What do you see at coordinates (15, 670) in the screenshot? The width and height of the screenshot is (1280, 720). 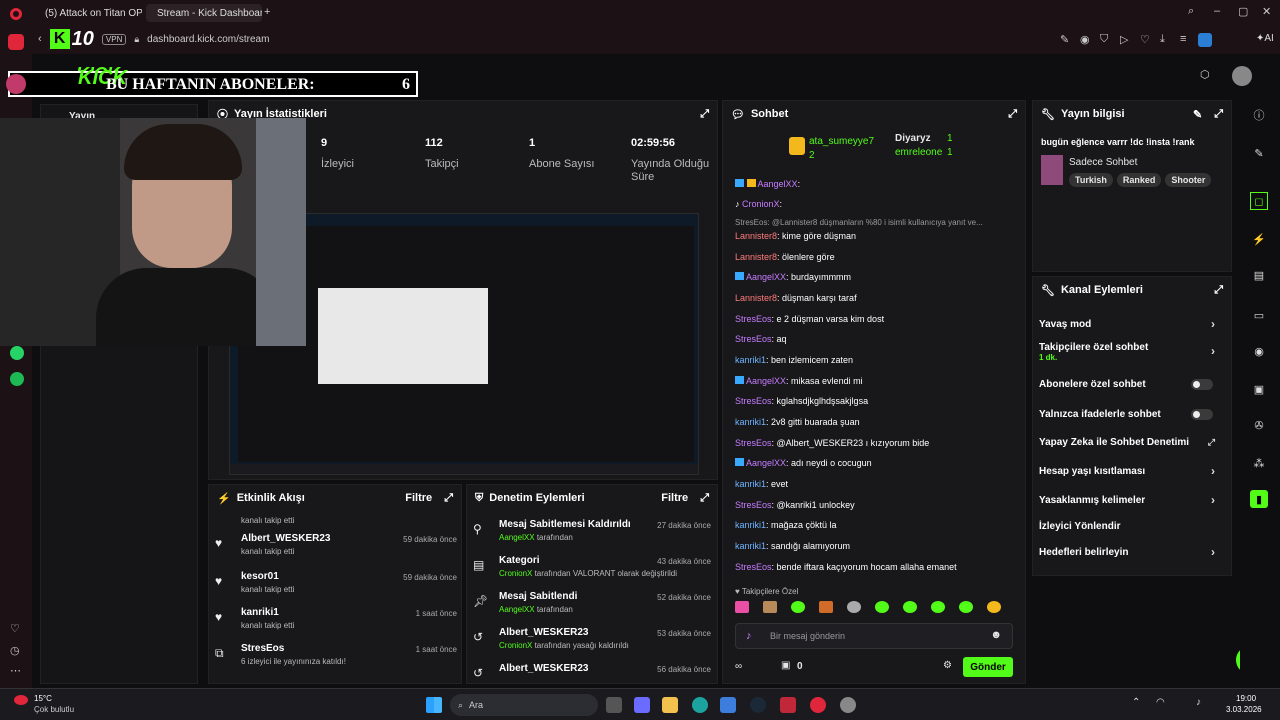 I see `more-icon: ⋯` at bounding box center [15, 670].